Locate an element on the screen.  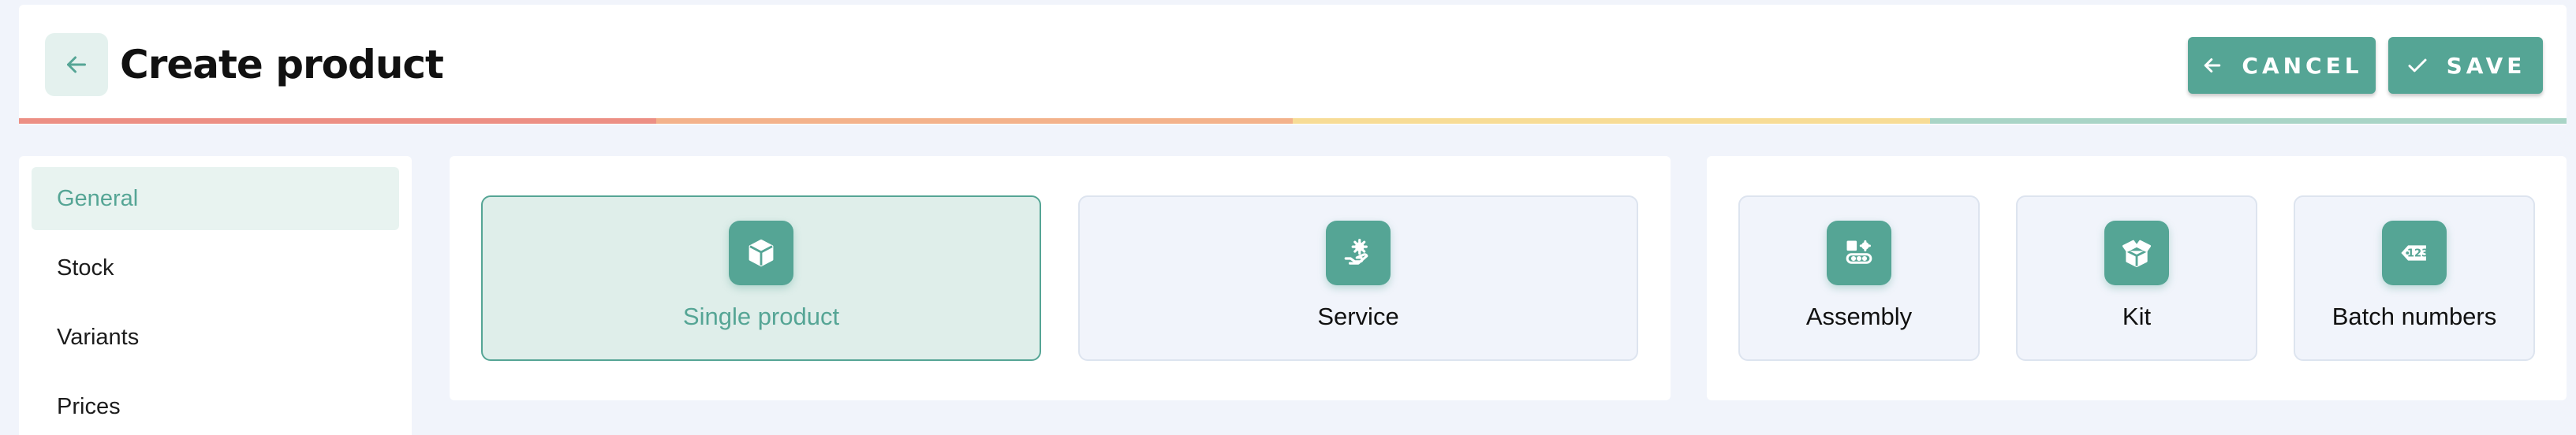
product-option-kit: Kit is located at coordinates (2136, 278).